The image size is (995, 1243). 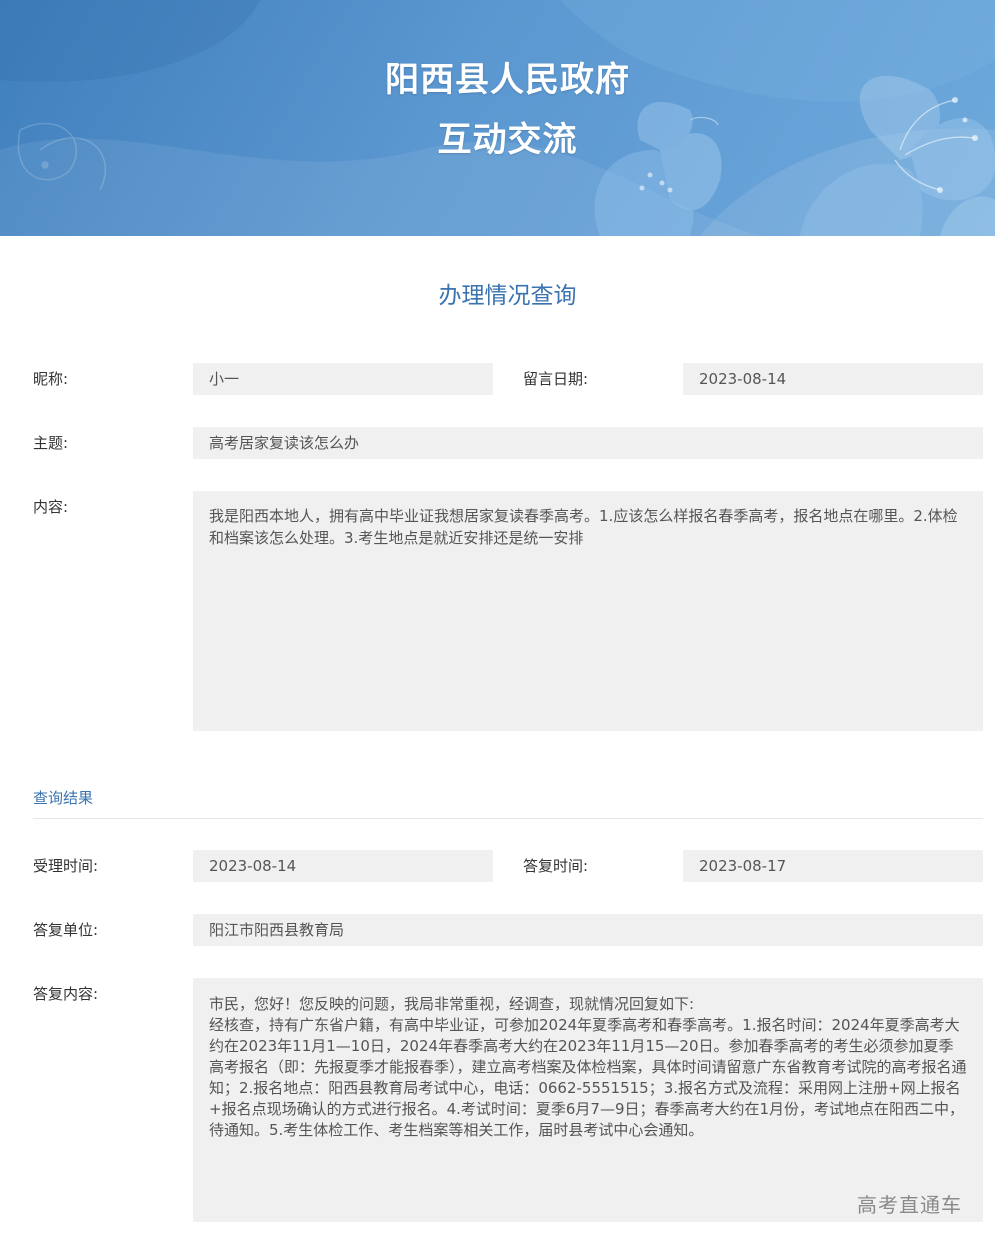 I want to click on subject-field: 高考居家复读该怎么办, so click(x=588, y=443).